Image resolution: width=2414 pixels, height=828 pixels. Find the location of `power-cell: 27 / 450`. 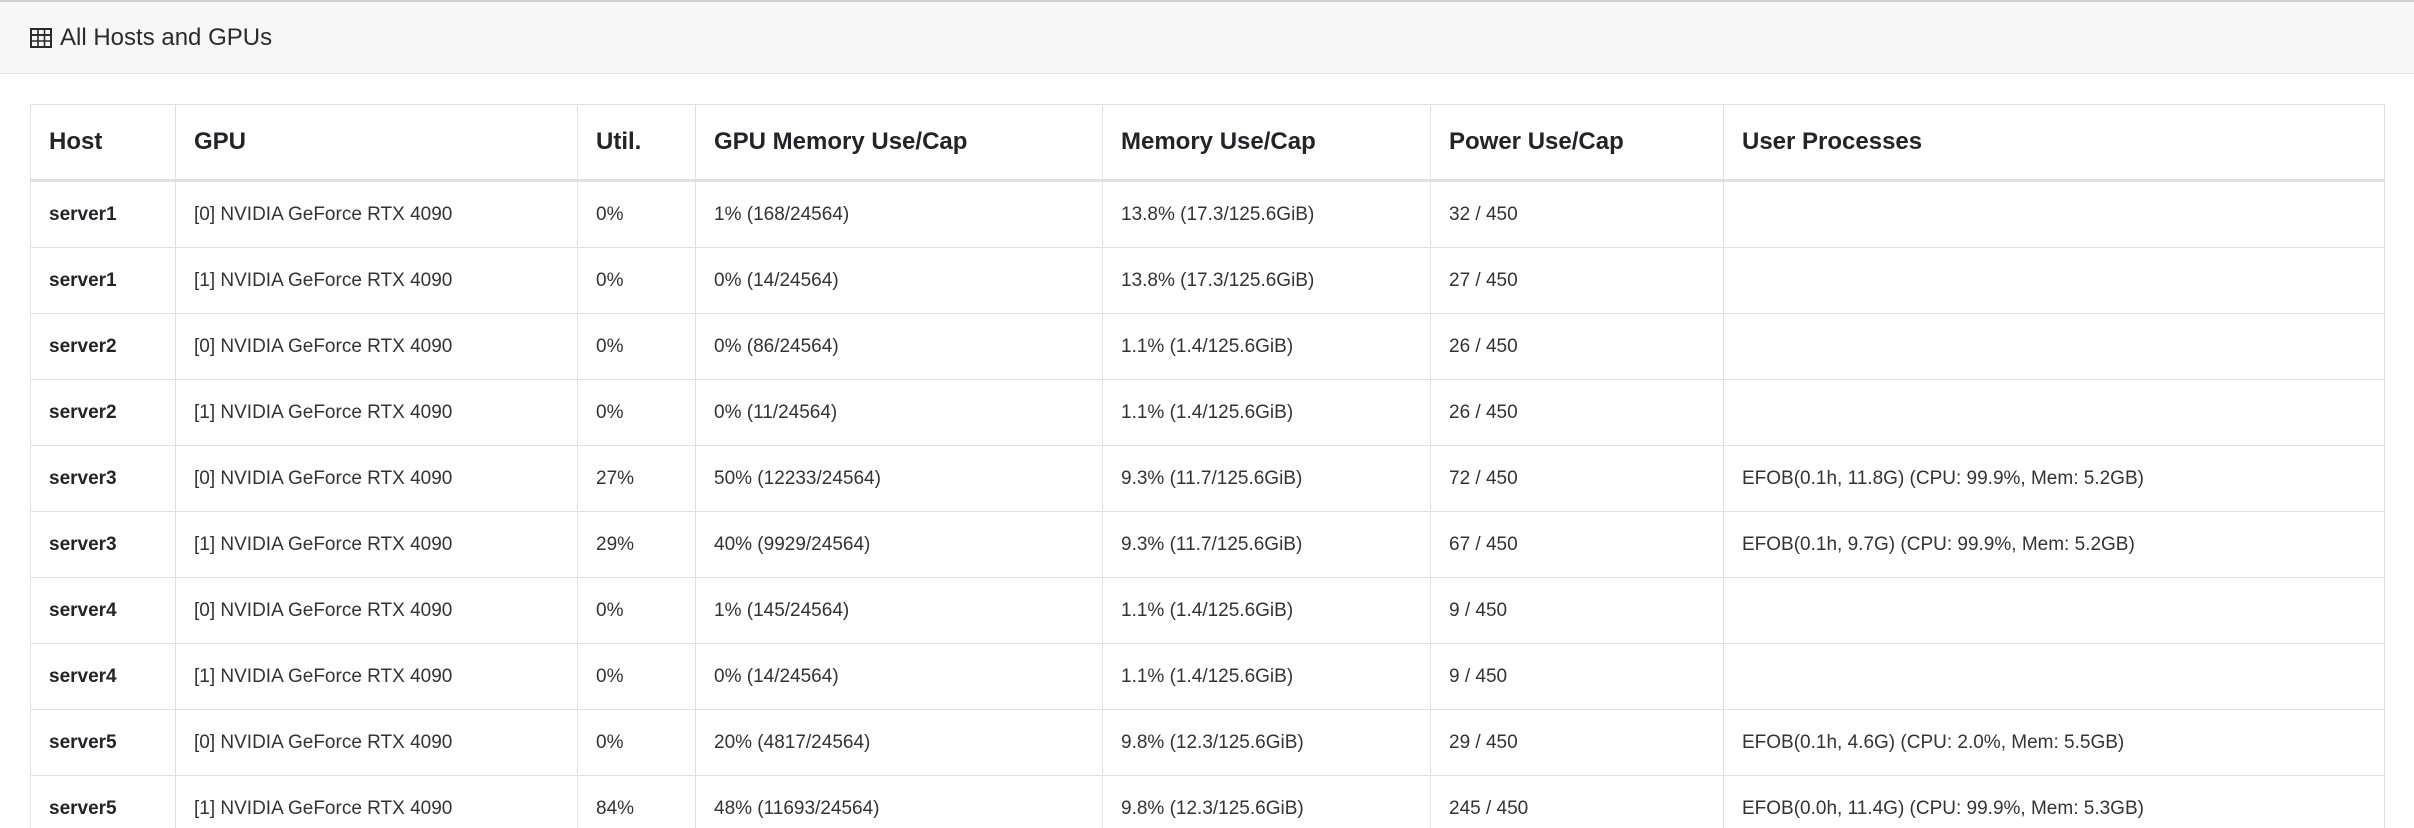

power-cell: 27 / 450 is located at coordinates (1577, 280).